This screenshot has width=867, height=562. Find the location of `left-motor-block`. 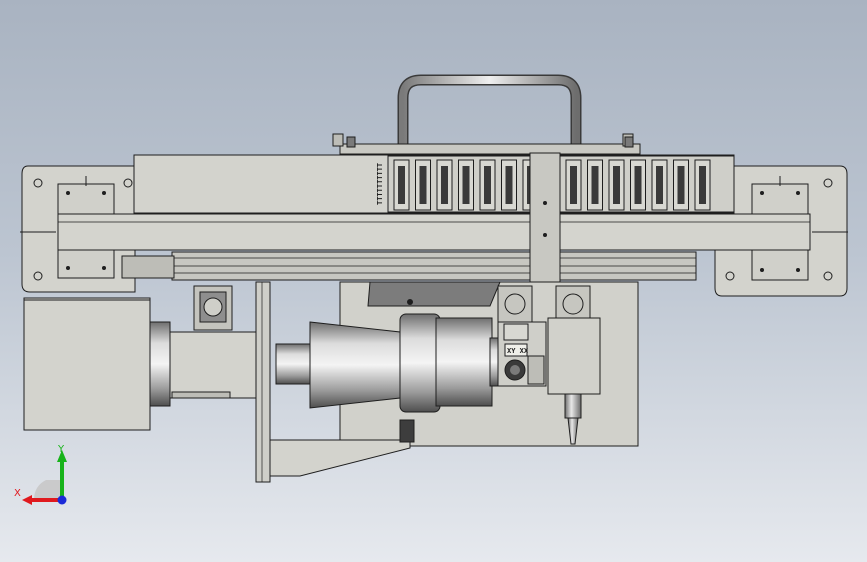

left-motor-block is located at coordinates (141, 358).